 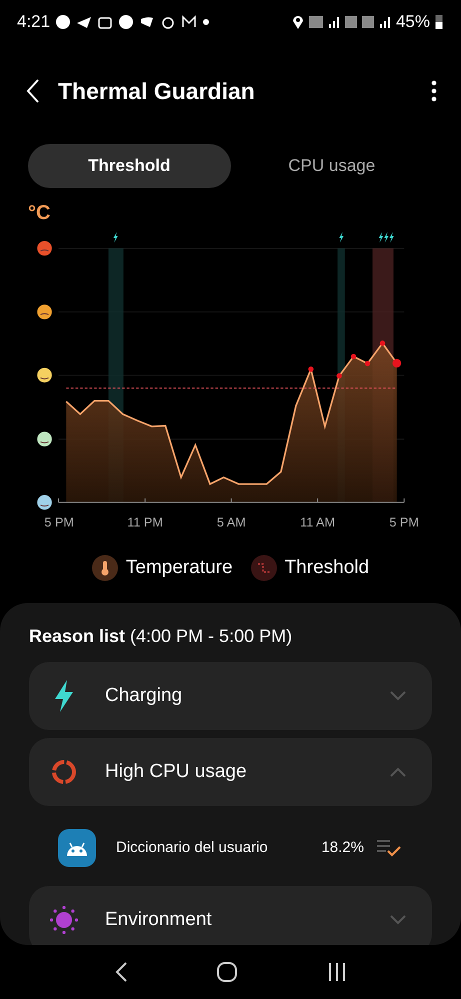 What do you see at coordinates (189, 22) in the screenshot?
I see `mail-icon` at bounding box center [189, 22].